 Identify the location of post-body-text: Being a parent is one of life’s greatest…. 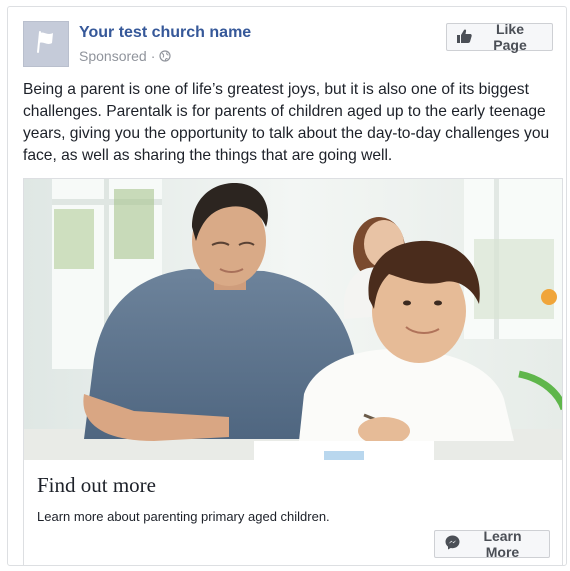
(286, 122).